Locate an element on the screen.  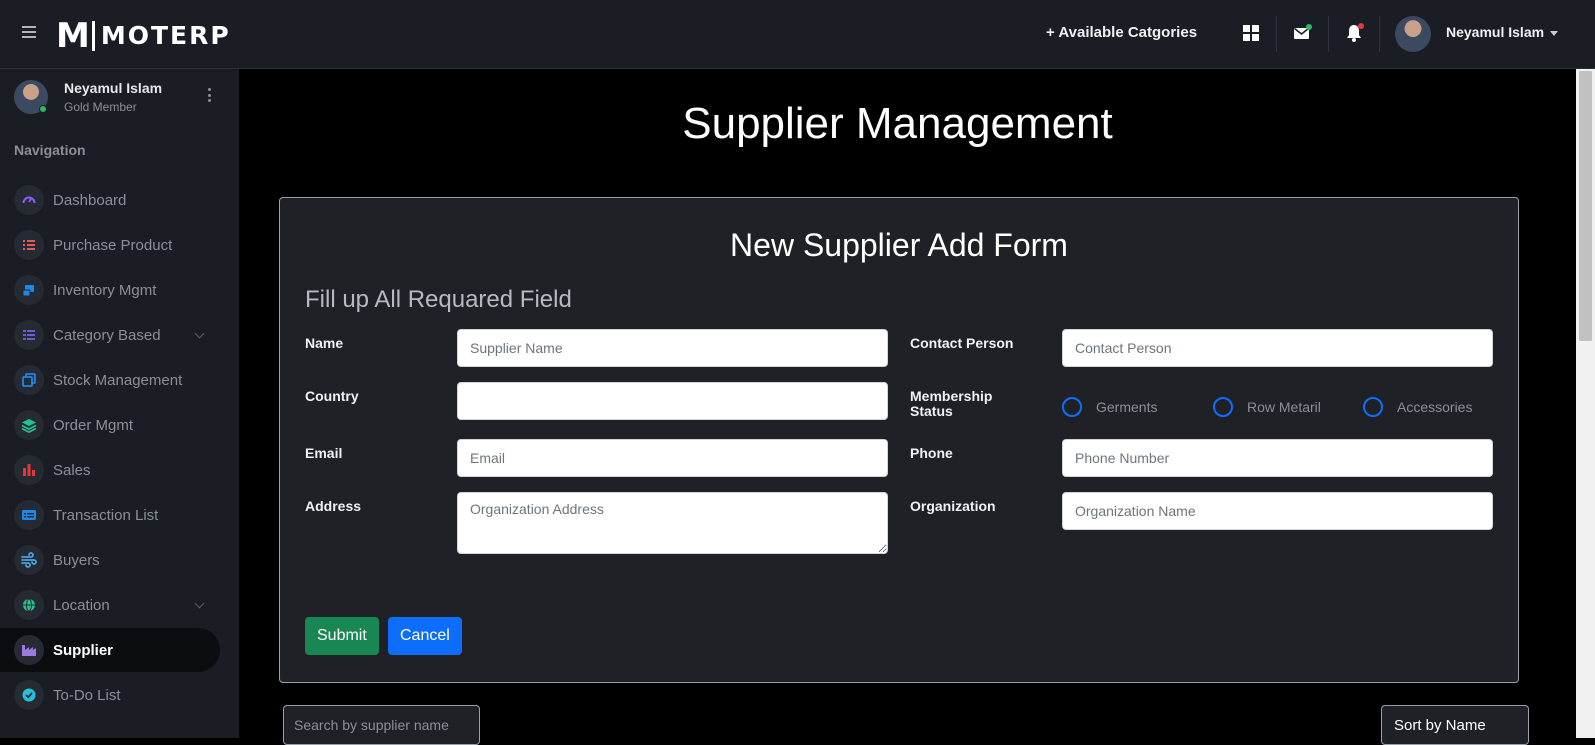
address-label: Address is located at coordinates (333, 506).